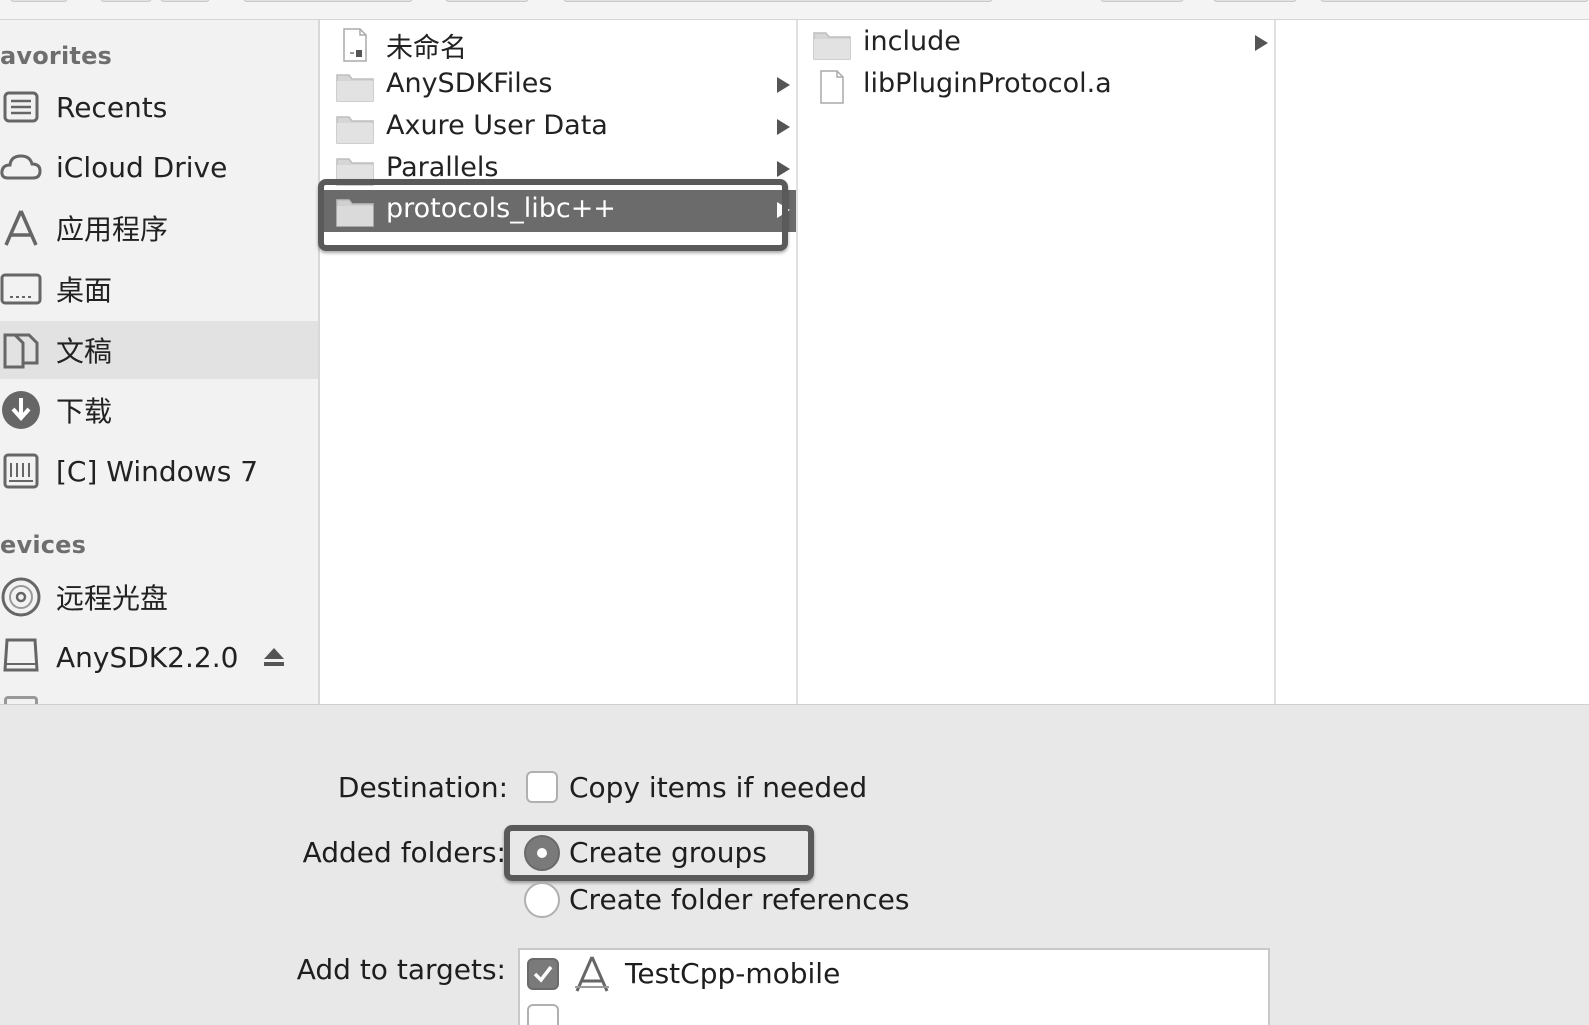 This screenshot has height=1025, width=1589. I want to click on sidebar-item-icloud-drive: iCloud Drive, so click(159, 167).